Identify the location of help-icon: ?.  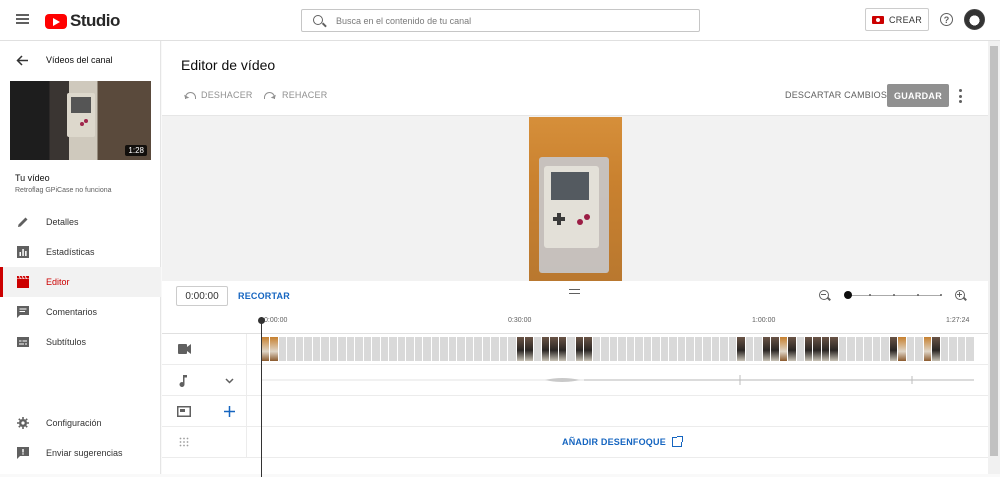
(946, 19).